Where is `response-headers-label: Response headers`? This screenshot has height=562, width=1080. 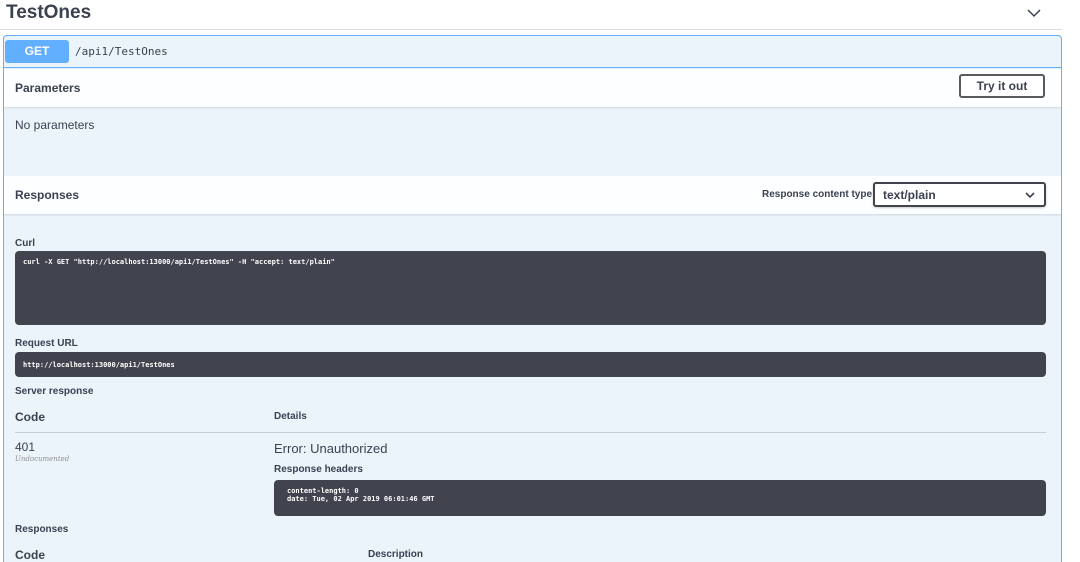
response-headers-label: Response headers is located at coordinates (318, 469).